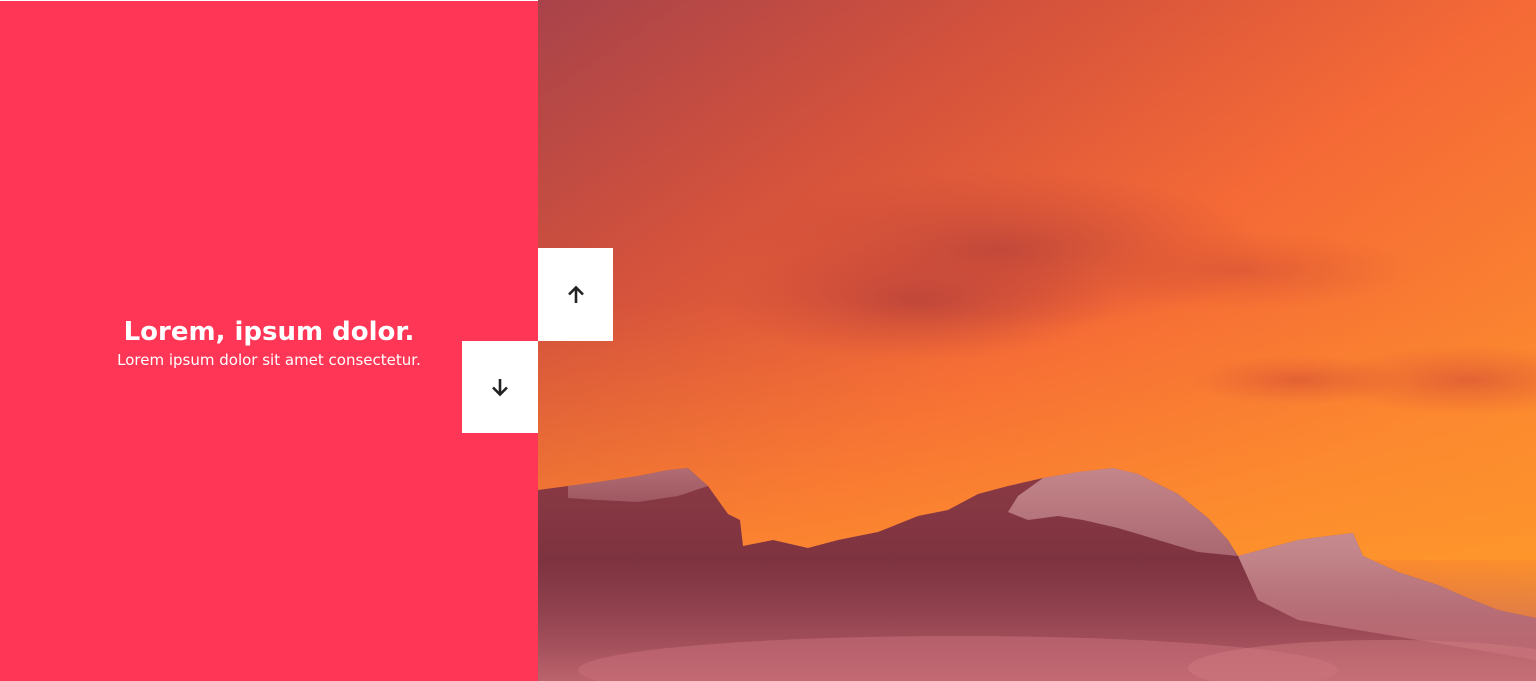 This screenshot has width=1536, height=681. What do you see at coordinates (269, 332) in the screenshot?
I see `slide-title: Lorem, ipsum dolor.` at bounding box center [269, 332].